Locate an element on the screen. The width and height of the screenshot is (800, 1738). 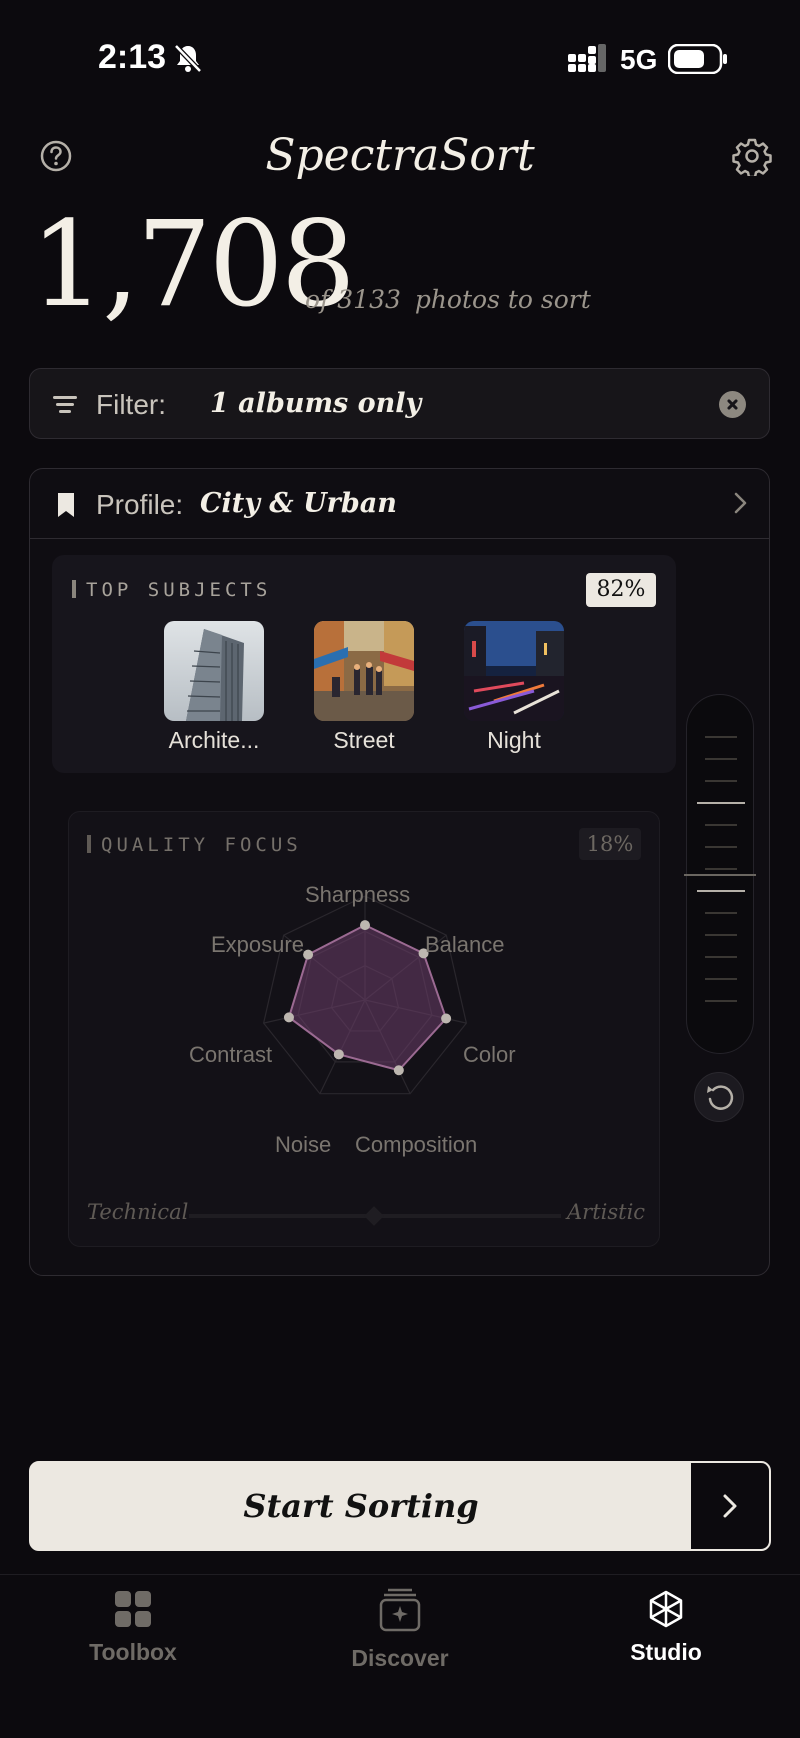
focus-balance-slider is located at coordinates (375, 1216).